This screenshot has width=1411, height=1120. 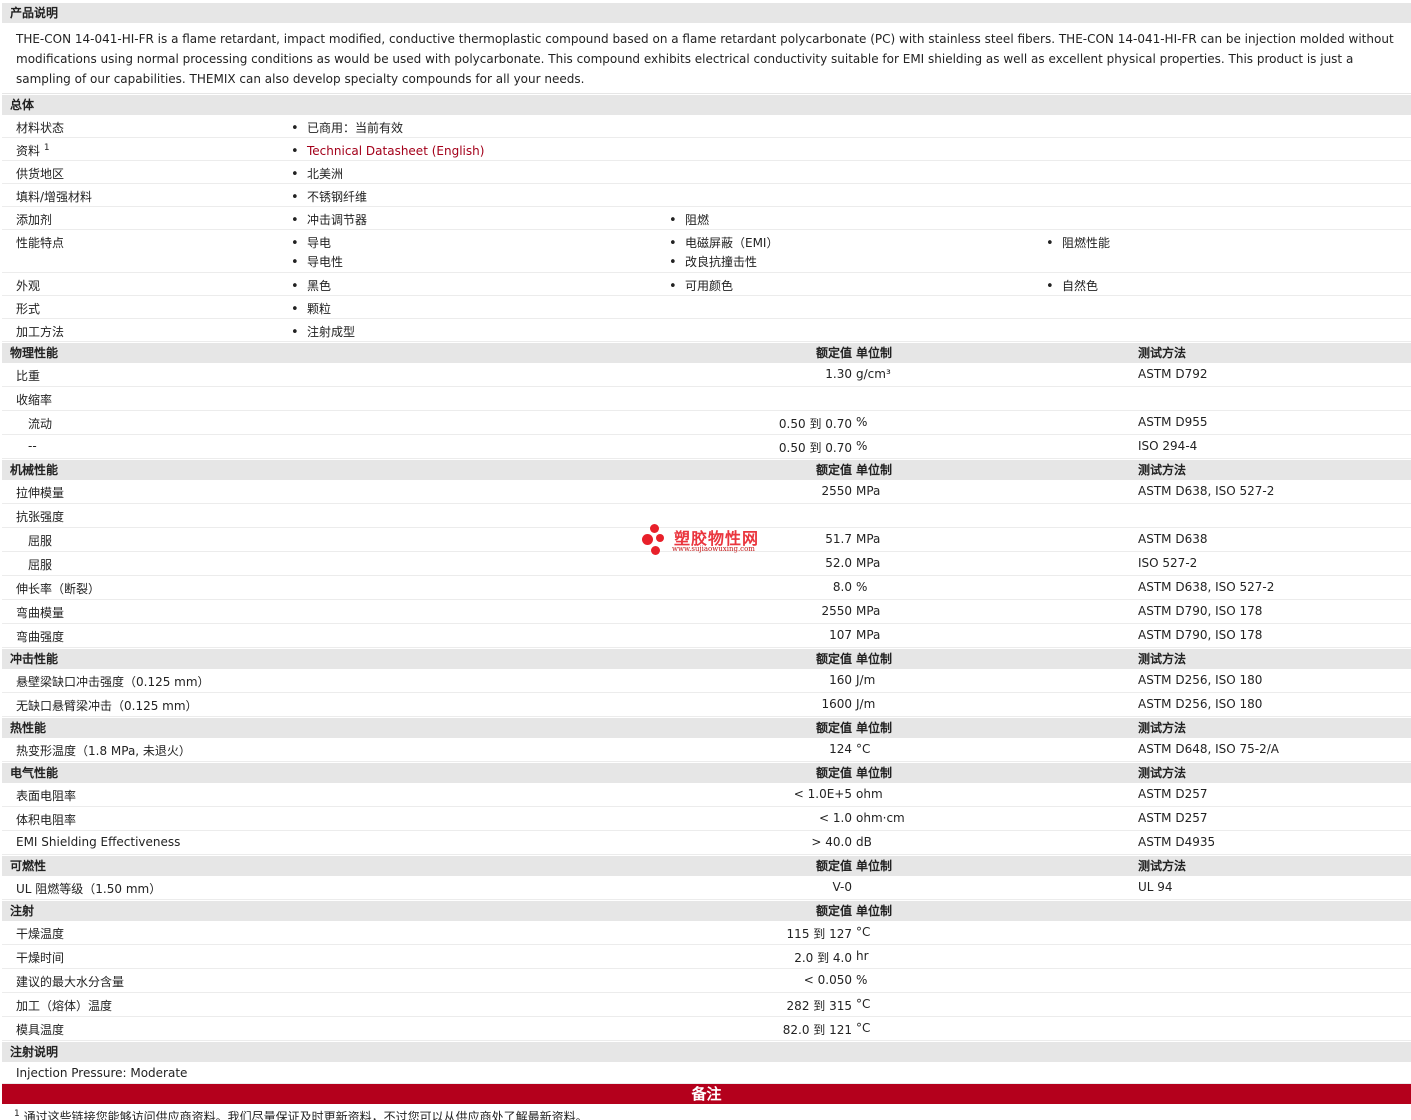 What do you see at coordinates (706, 727) in the screenshot?
I see `section-header-thermal: 热性能 额定值 单位制 测试方法` at bounding box center [706, 727].